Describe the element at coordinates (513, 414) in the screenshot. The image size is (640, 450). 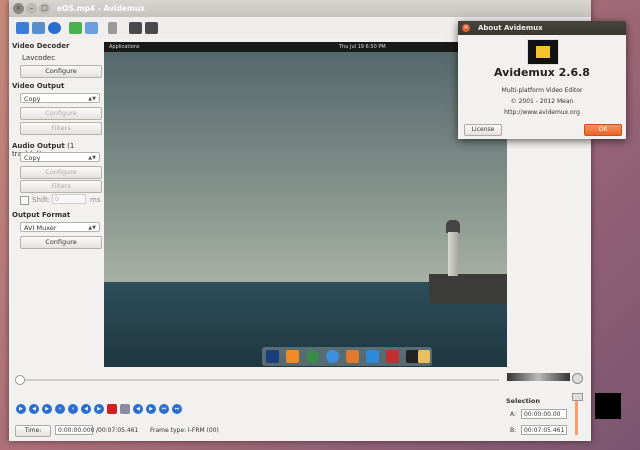
I see `marker-a-label: A:` at that location.